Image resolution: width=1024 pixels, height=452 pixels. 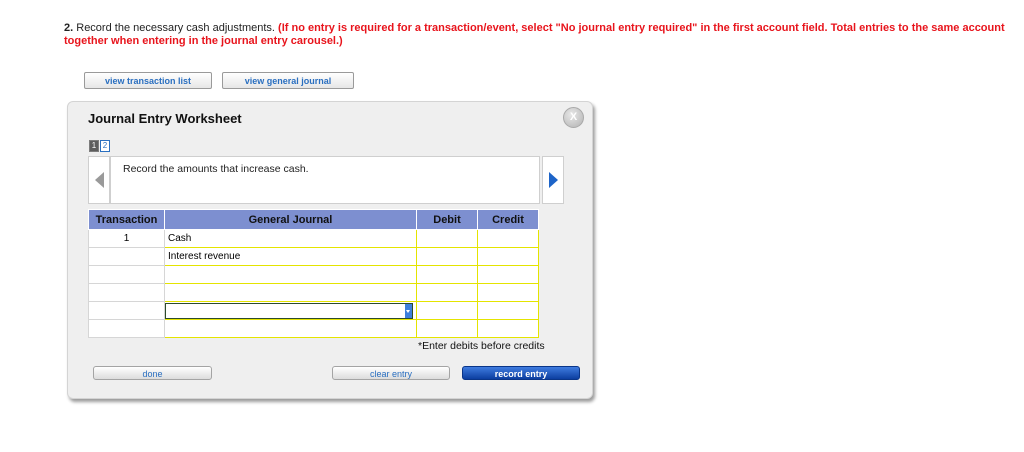 What do you see at coordinates (481, 346) in the screenshot?
I see `debit-credit-note: *Enter debits before credits` at bounding box center [481, 346].